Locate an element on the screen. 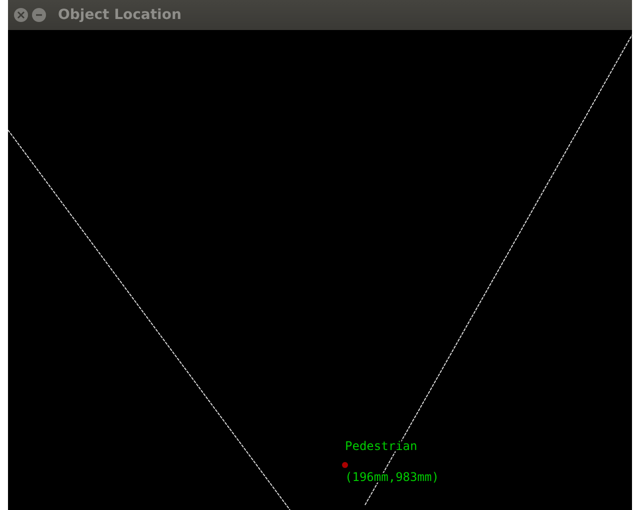 Image resolution: width=635 pixels, height=510 pixels. object-coordinates: (196mm,983mm) is located at coordinates (392, 477).